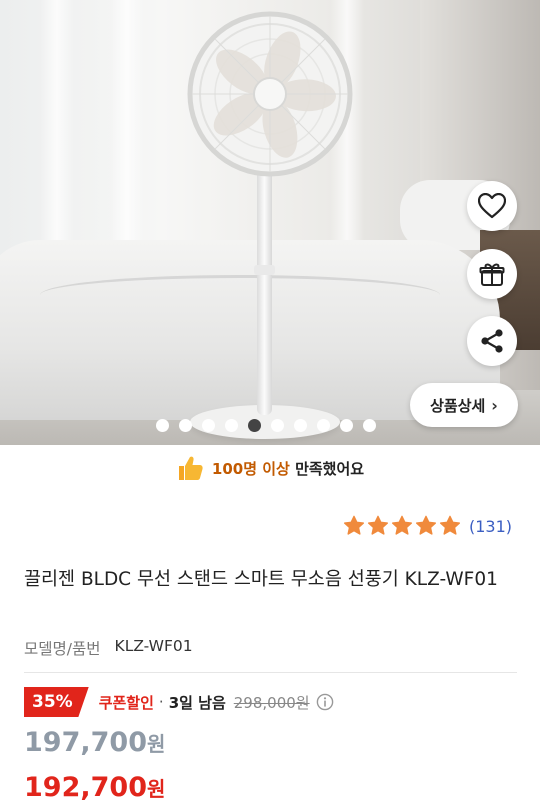 Image resolution: width=540 pixels, height=810 pixels. I want to click on gift-button, so click(492, 274).